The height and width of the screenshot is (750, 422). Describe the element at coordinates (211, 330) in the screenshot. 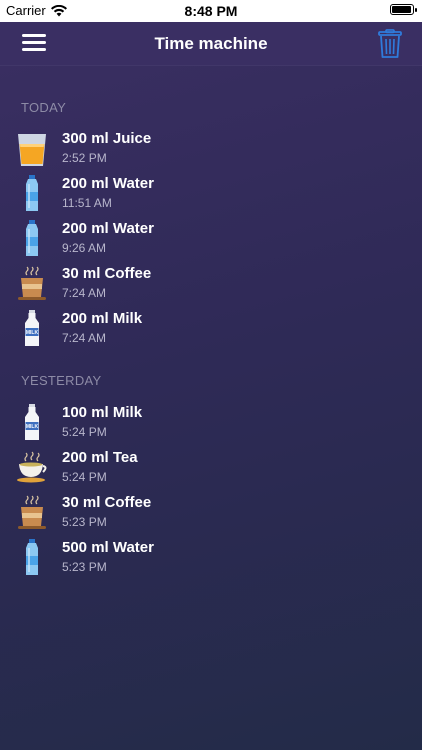

I see `list-item: MILK 200 ml Milk 7:24 AM` at that location.